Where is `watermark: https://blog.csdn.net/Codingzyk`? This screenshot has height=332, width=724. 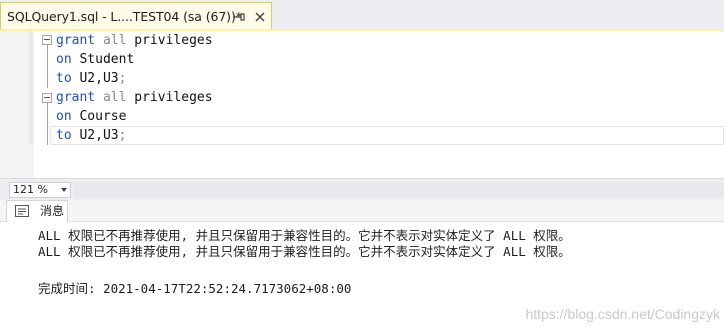
watermark: https://blog.csdn.net/Codingzyk is located at coordinates (622, 314).